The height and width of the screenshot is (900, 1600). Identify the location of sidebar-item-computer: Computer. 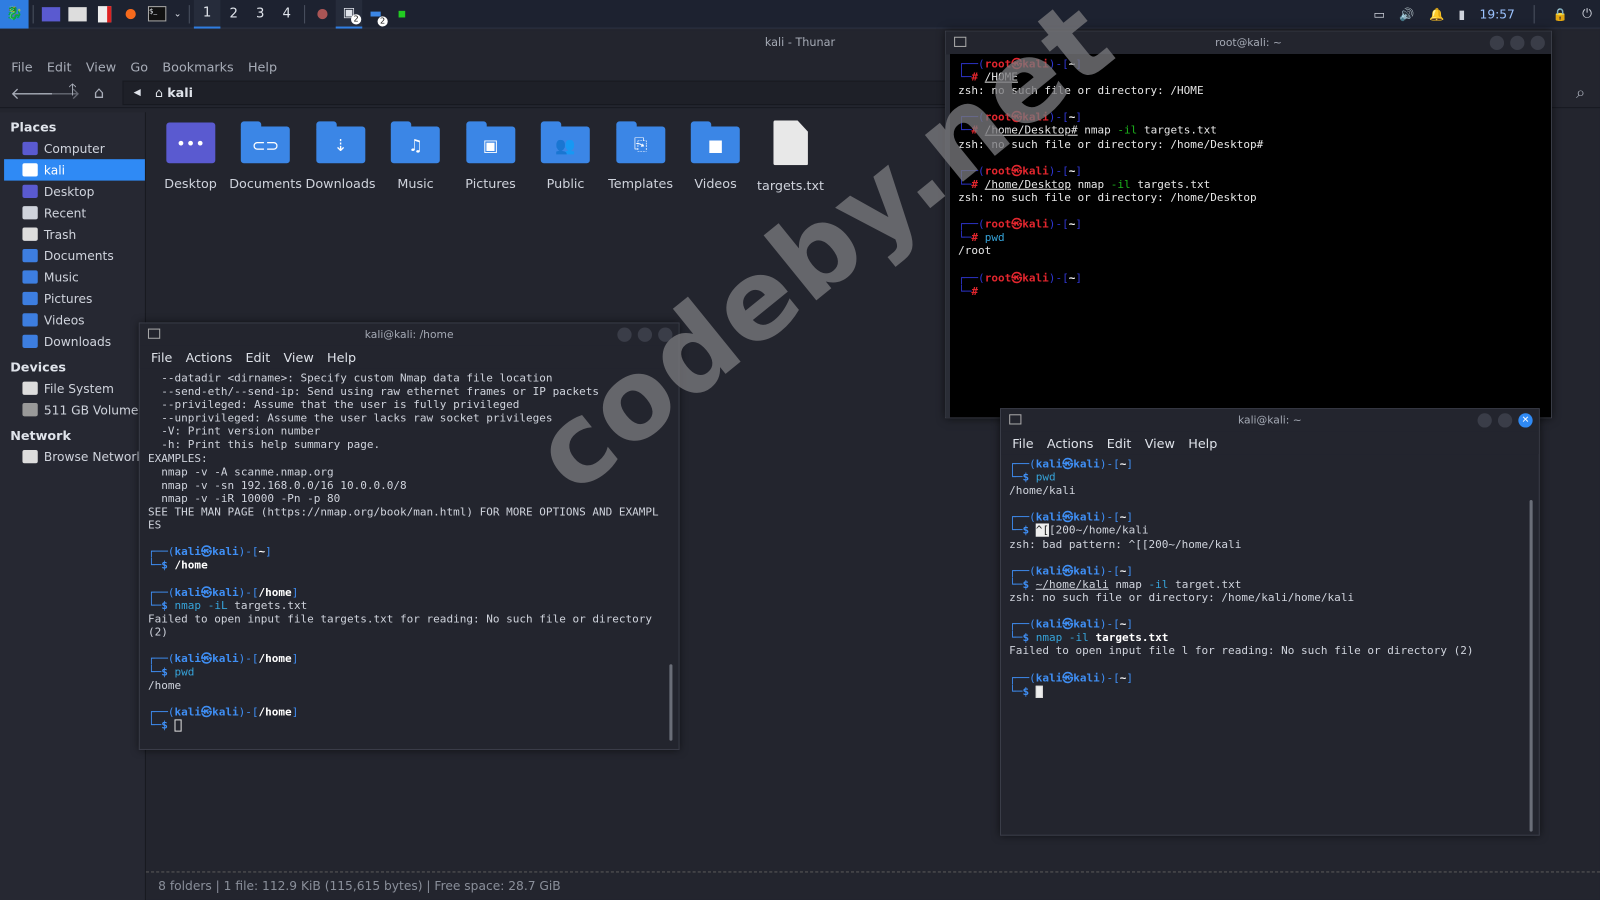
(74, 148).